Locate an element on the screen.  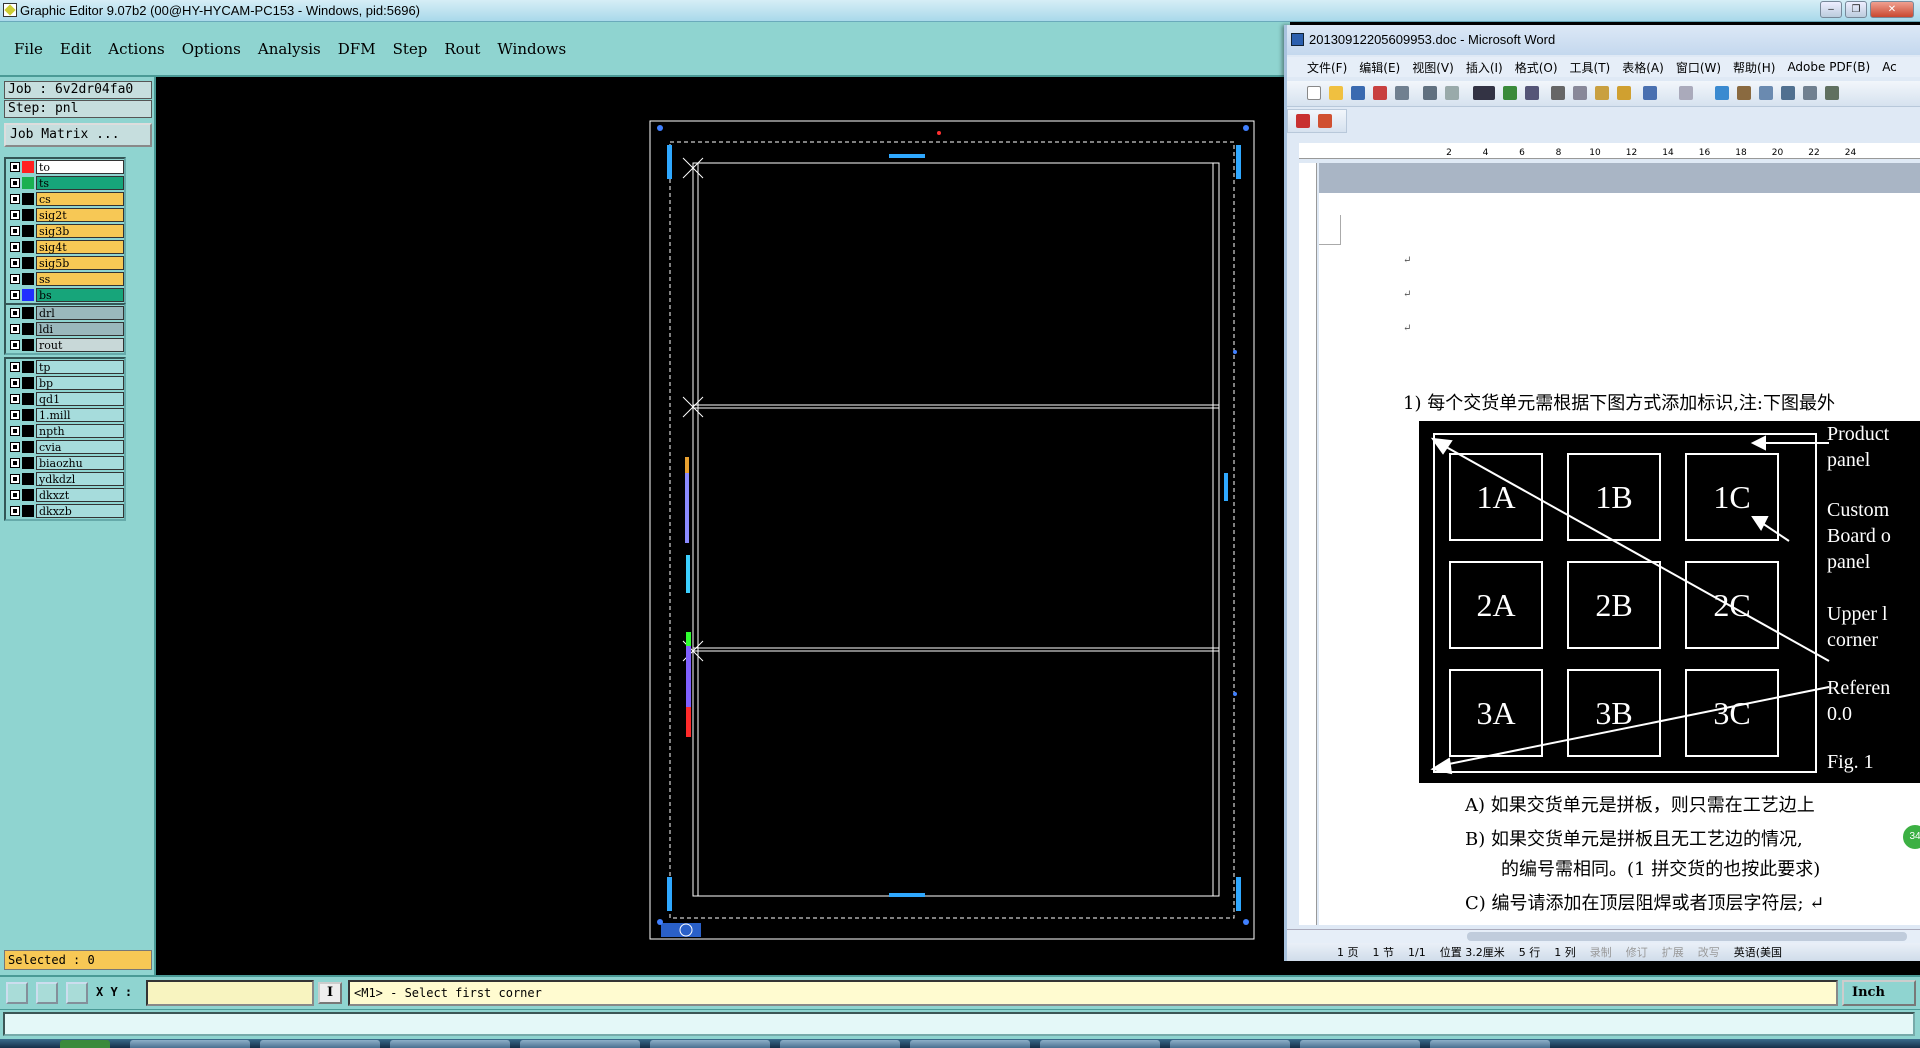
email-icon is located at coordinates (1402, 93).